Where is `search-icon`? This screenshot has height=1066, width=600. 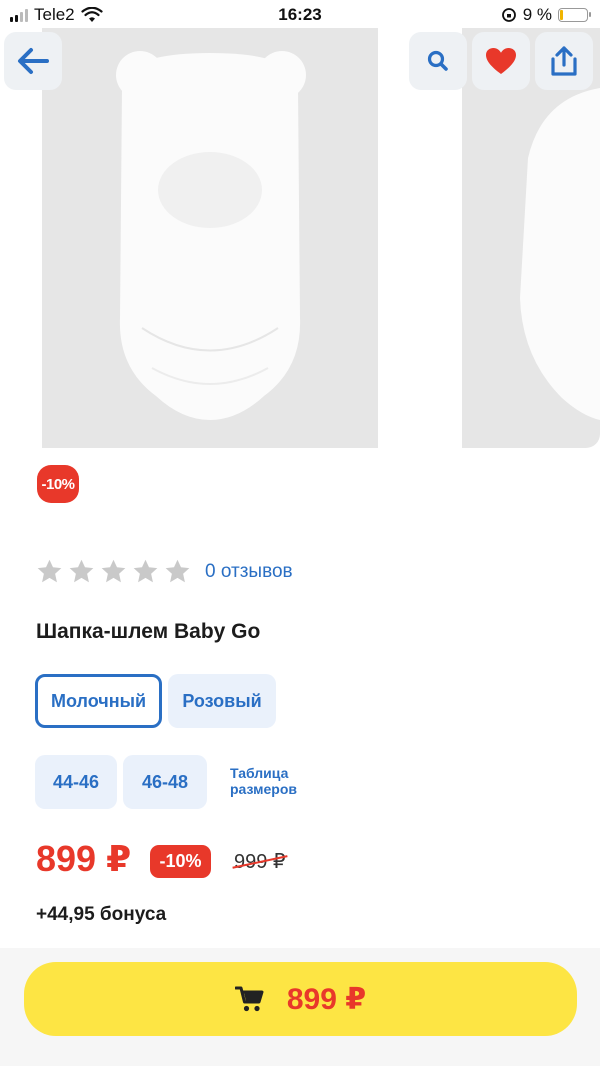
search-icon is located at coordinates (437, 60).